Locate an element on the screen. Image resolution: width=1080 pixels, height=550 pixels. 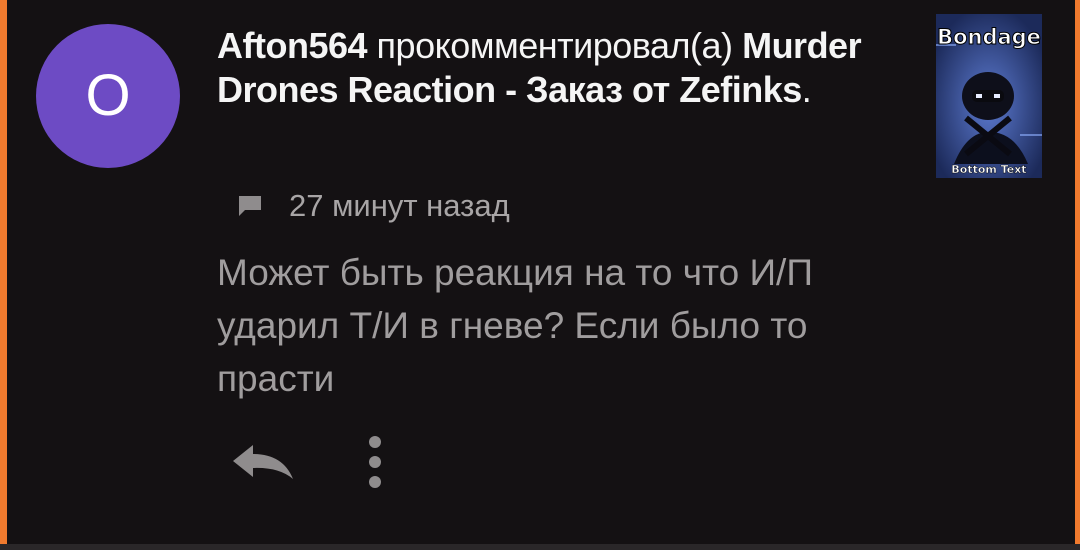
username: Afton564 is located at coordinates (292, 45).